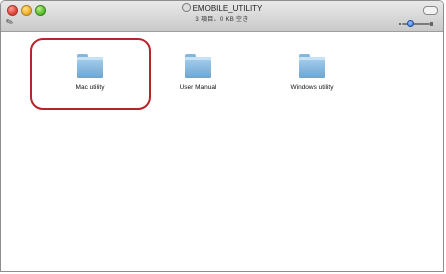 The image size is (446, 274). Describe the element at coordinates (222, 20) in the screenshot. I see `status-bar-text: 3 項目、0 KB 空き` at that location.